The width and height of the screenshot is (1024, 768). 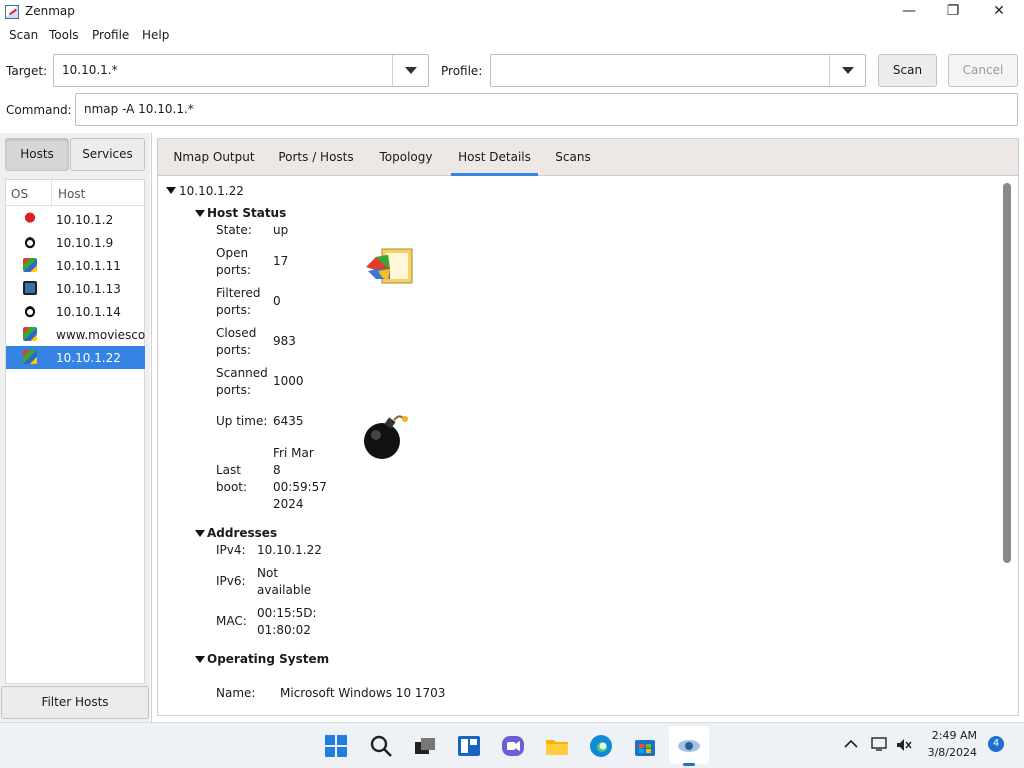 I want to click on menu-tools: Tools, so click(x=64, y=35).